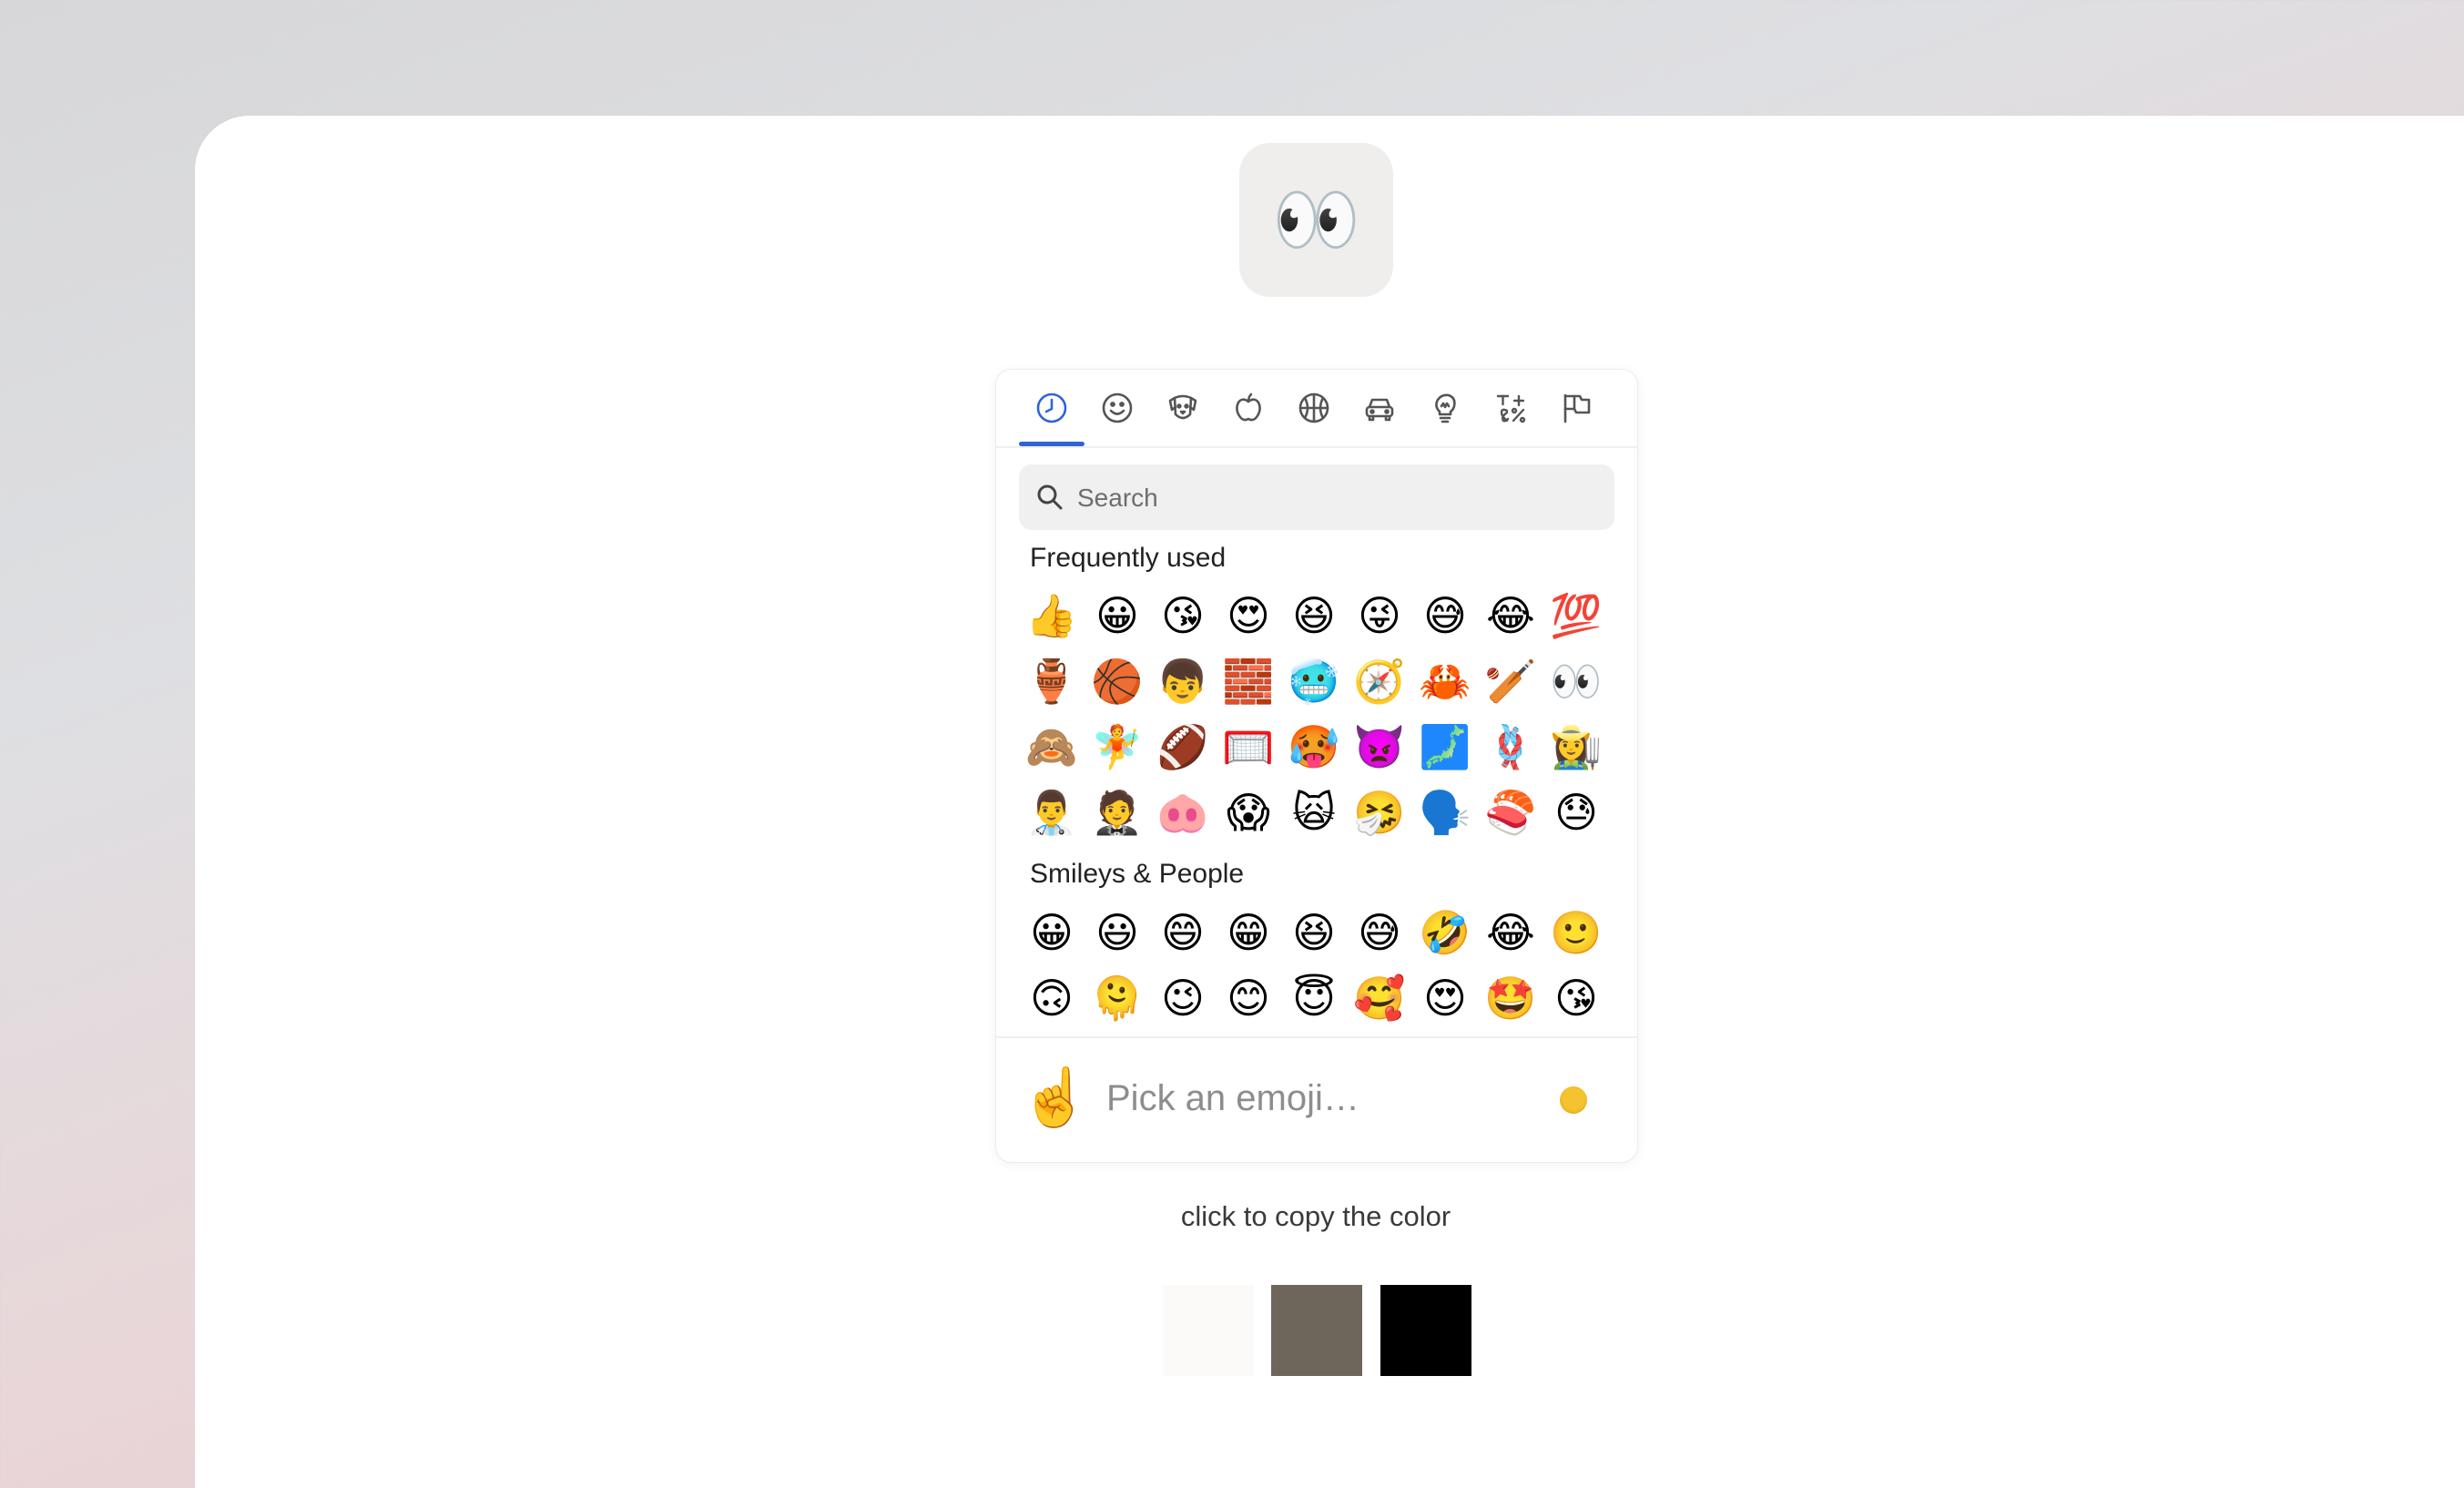 The image size is (2464, 1488). What do you see at coordinates (1425, 1330) in the screenshot?
I see `color-swatch-black` at bounding box center [1425, 1330].